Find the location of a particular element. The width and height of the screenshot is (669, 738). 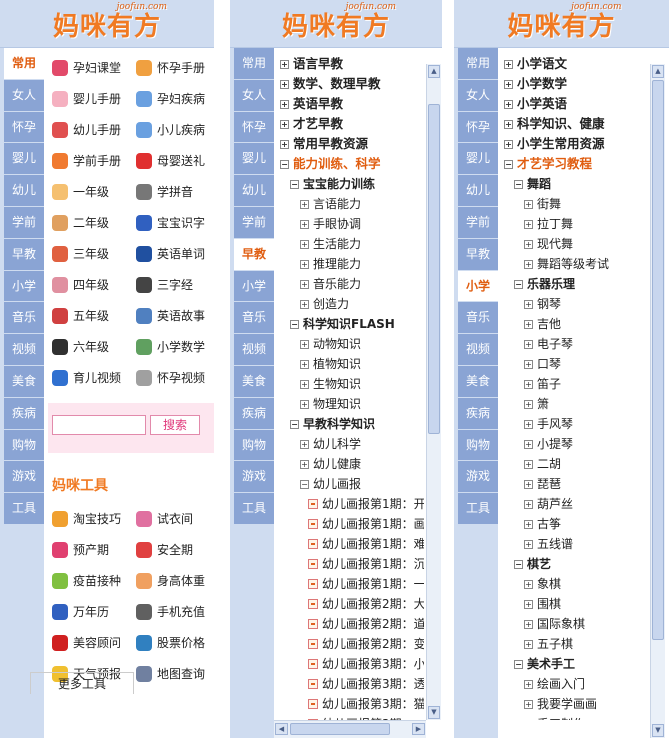

tab-0: 常用 is located at coordinates (24, 64).